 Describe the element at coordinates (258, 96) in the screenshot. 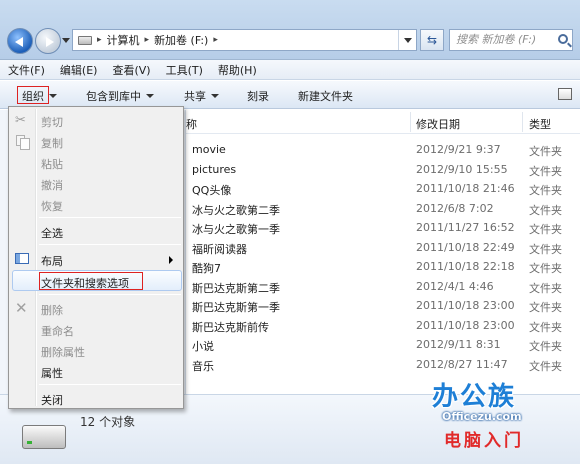

I see `burn-button: 刻录` at that location.